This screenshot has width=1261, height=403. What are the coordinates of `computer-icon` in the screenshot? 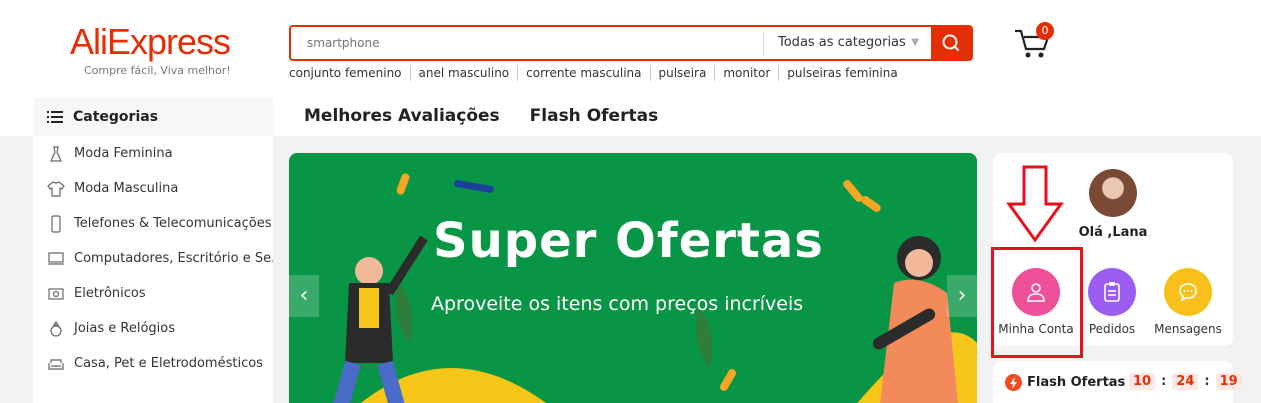 It's located at (56, 258).